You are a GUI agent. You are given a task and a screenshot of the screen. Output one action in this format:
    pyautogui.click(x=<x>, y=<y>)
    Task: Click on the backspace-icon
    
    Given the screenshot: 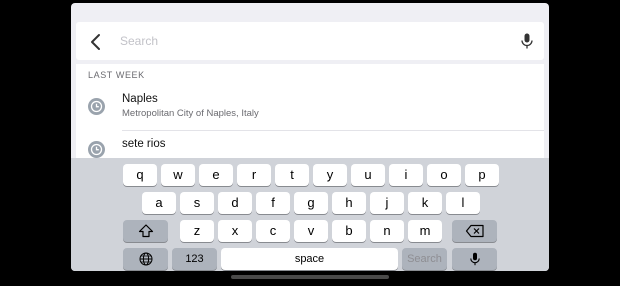 What is the action you would take?
    pyautogui.click(x=474, y=231)
    